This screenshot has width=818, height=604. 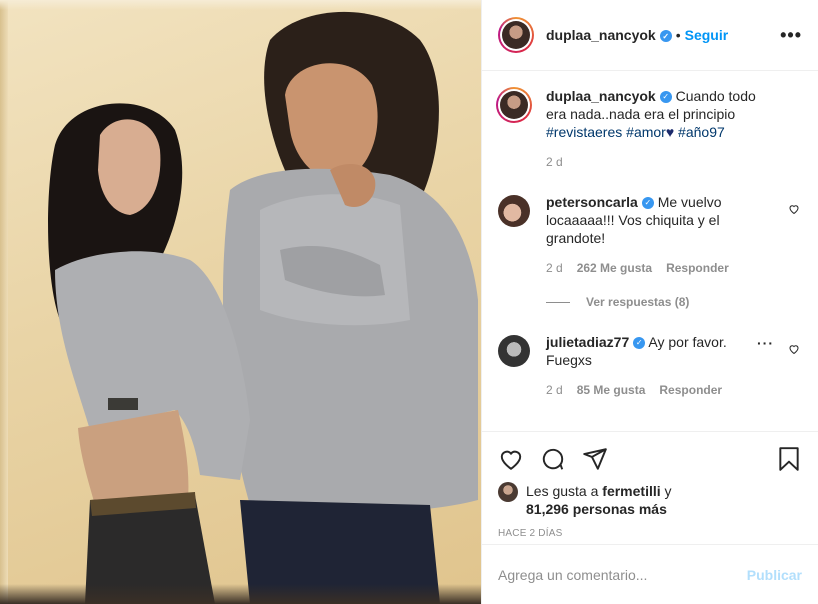 I want to click on caption-username: duplaa_nancyok, so click(x=601, y=96).